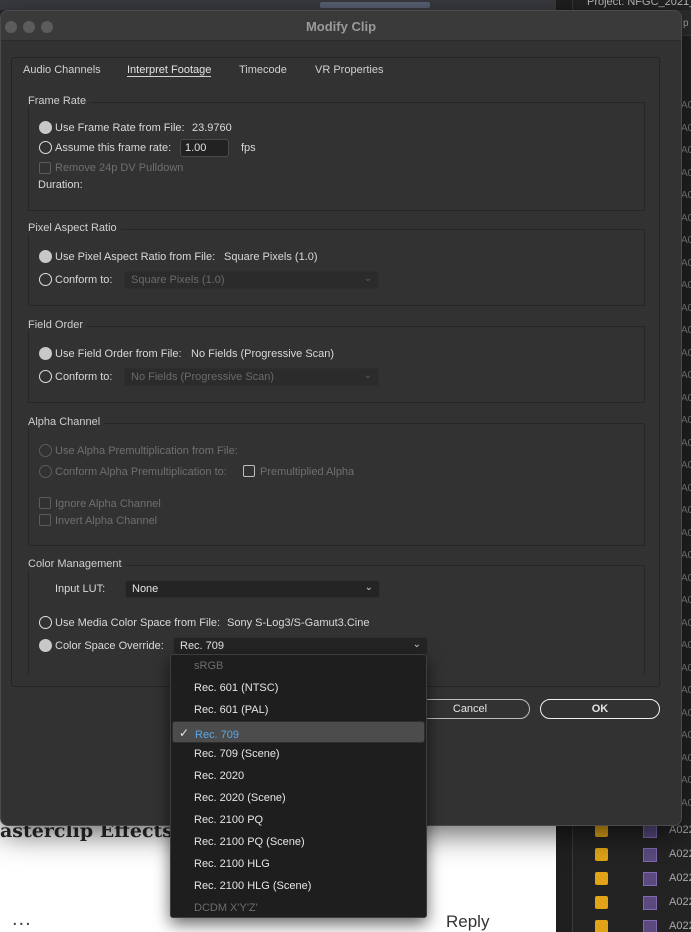 This screenshot has height=932, width=691. I want to click on use-frame-rate-from-file-label: Use Frame Rate from File:, so click(120, 128).